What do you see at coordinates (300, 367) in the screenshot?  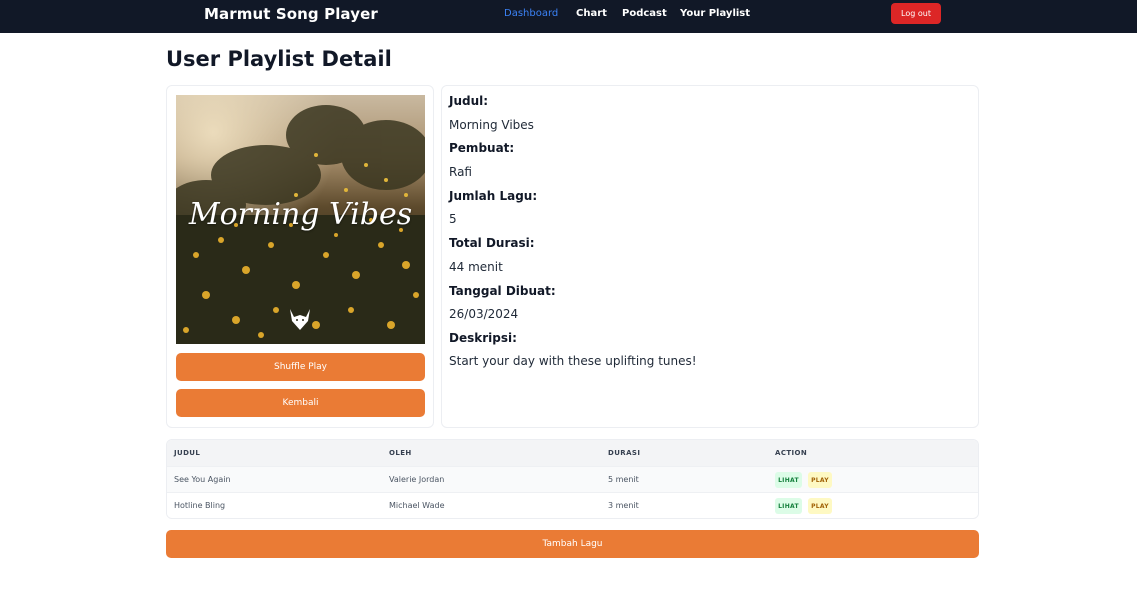 I see `shuffle-play-button: Shuffle Play` at bounding box center [300, 367].